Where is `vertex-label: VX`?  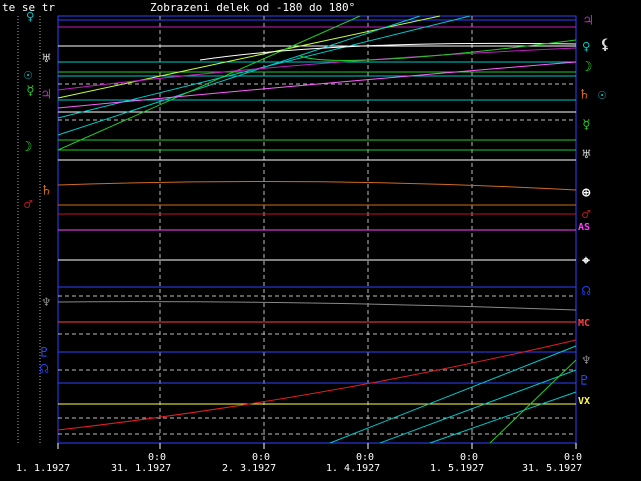
vertex-label: VX is located at coordinates (584, 401).